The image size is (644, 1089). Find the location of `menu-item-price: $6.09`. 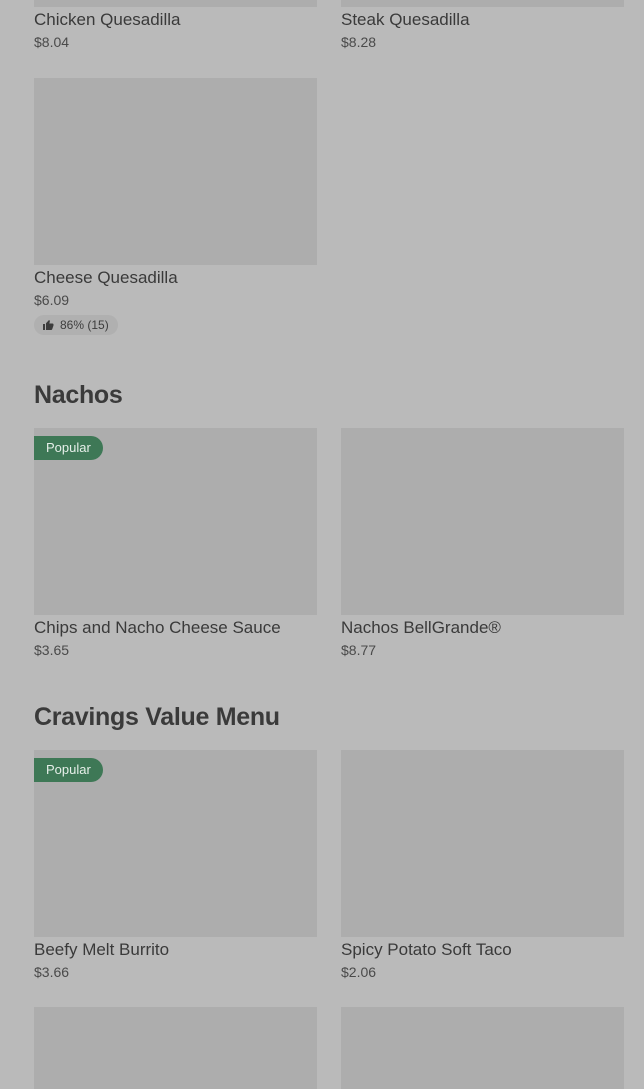

menu-item-price: $6.09 is located at coordinates (52, 300).